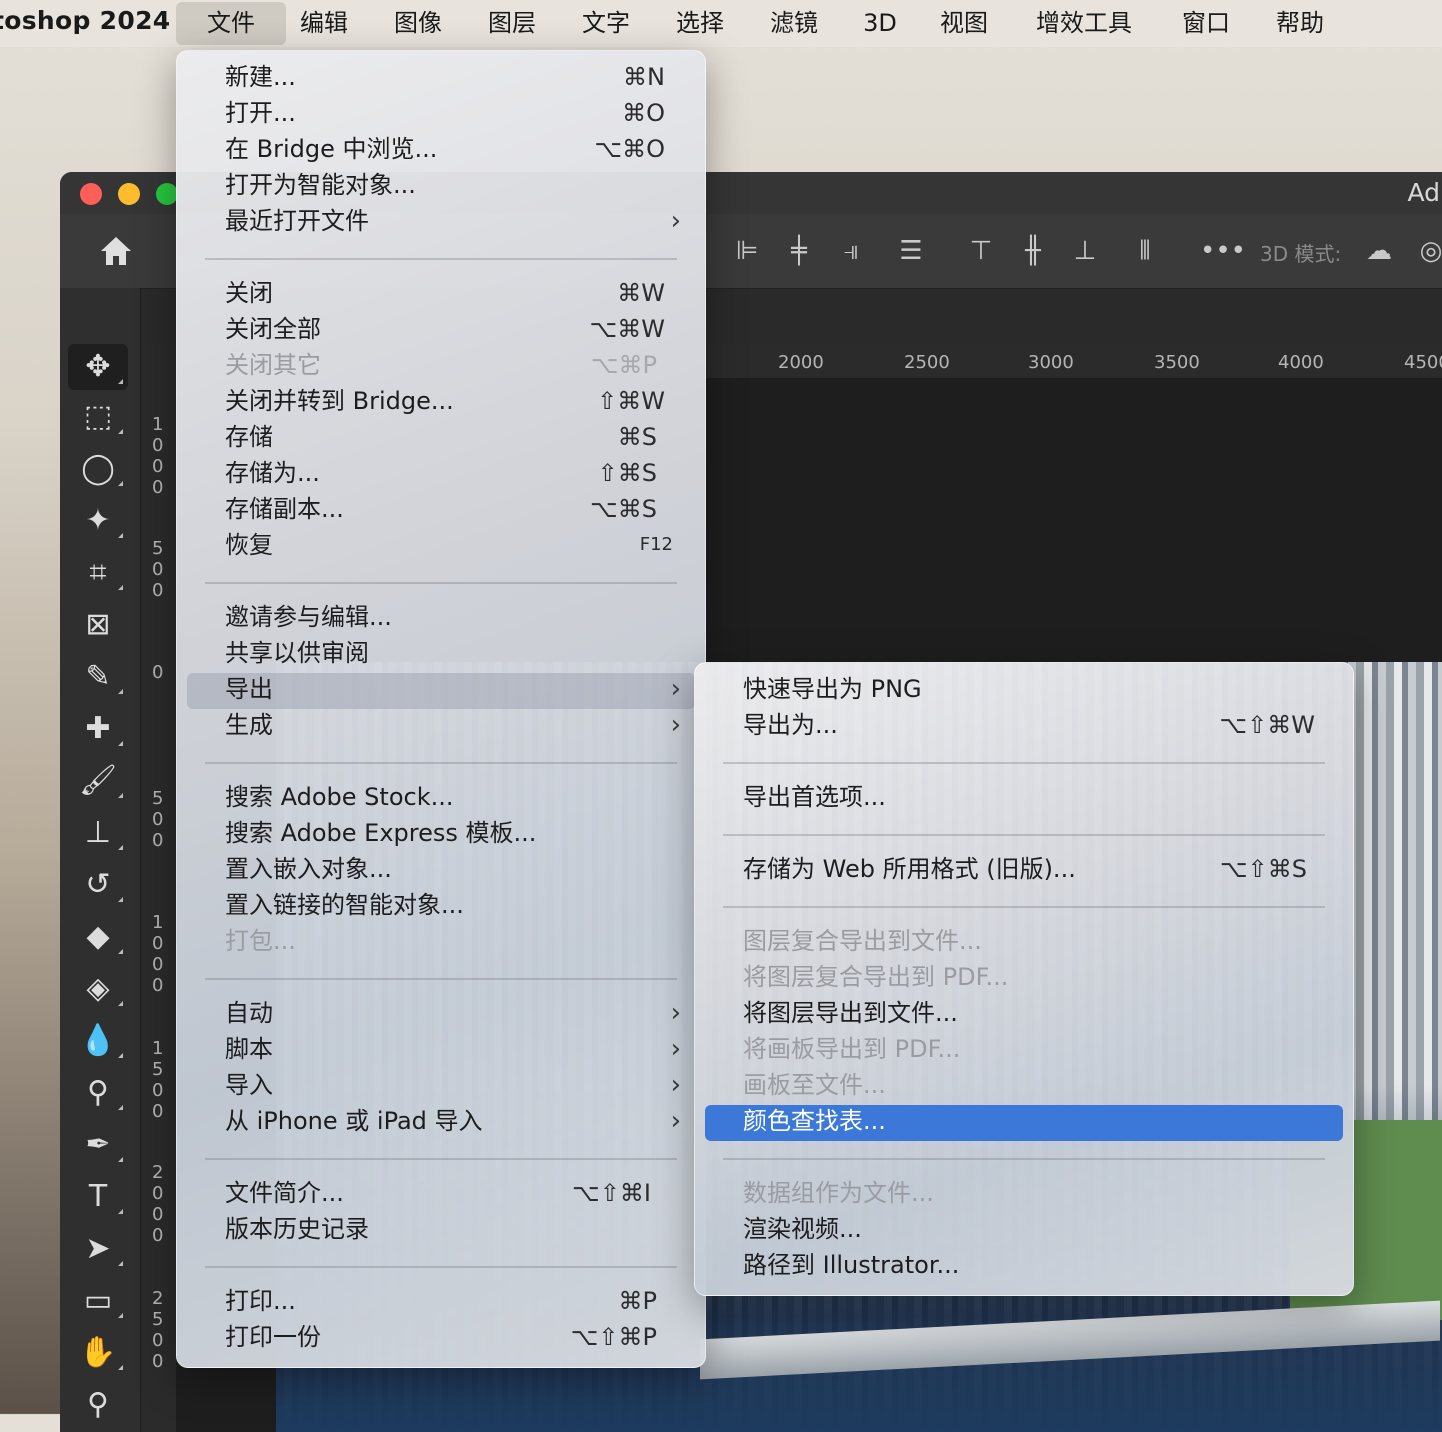 This screenshot has height=1432, width=1442. What do you see at coordinates (453, 725) in the screenshot?
I see `menu-item-generate: 生成 ›` at bounding box center [453, 725].